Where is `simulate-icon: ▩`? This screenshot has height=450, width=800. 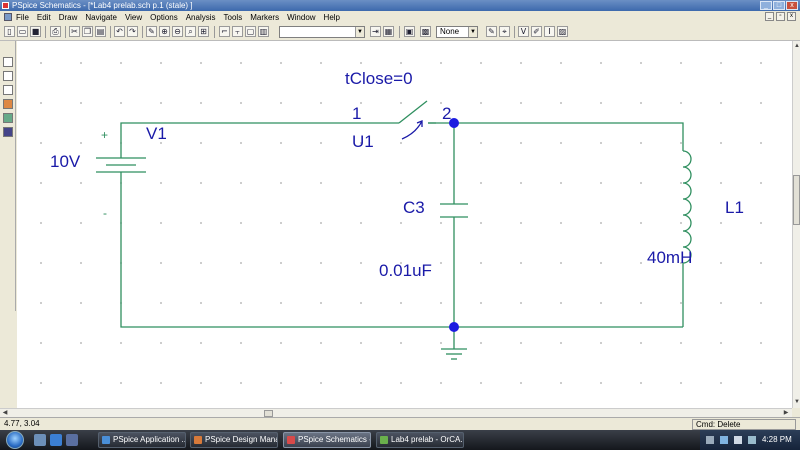 simulate-icon: ▩ is located at coordinates (425, 31).